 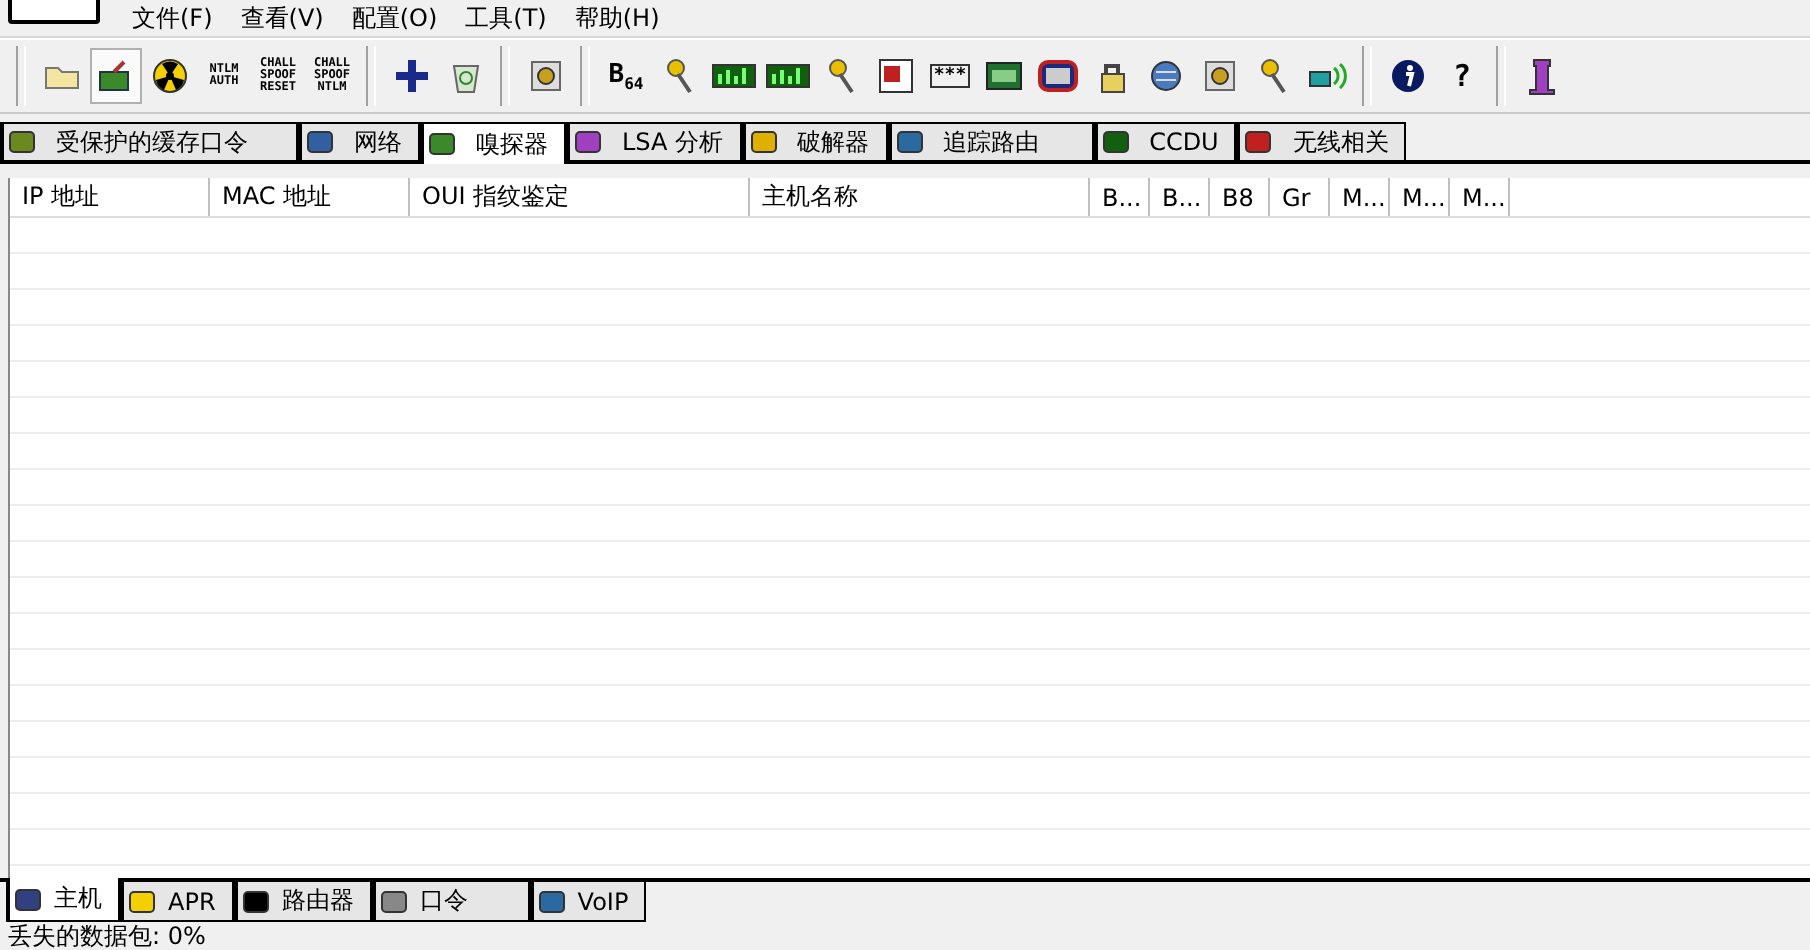 What do you see at coordinates (62, 76) in the screenshot?
I see `folder-icon` at bounding box center [62, 76].